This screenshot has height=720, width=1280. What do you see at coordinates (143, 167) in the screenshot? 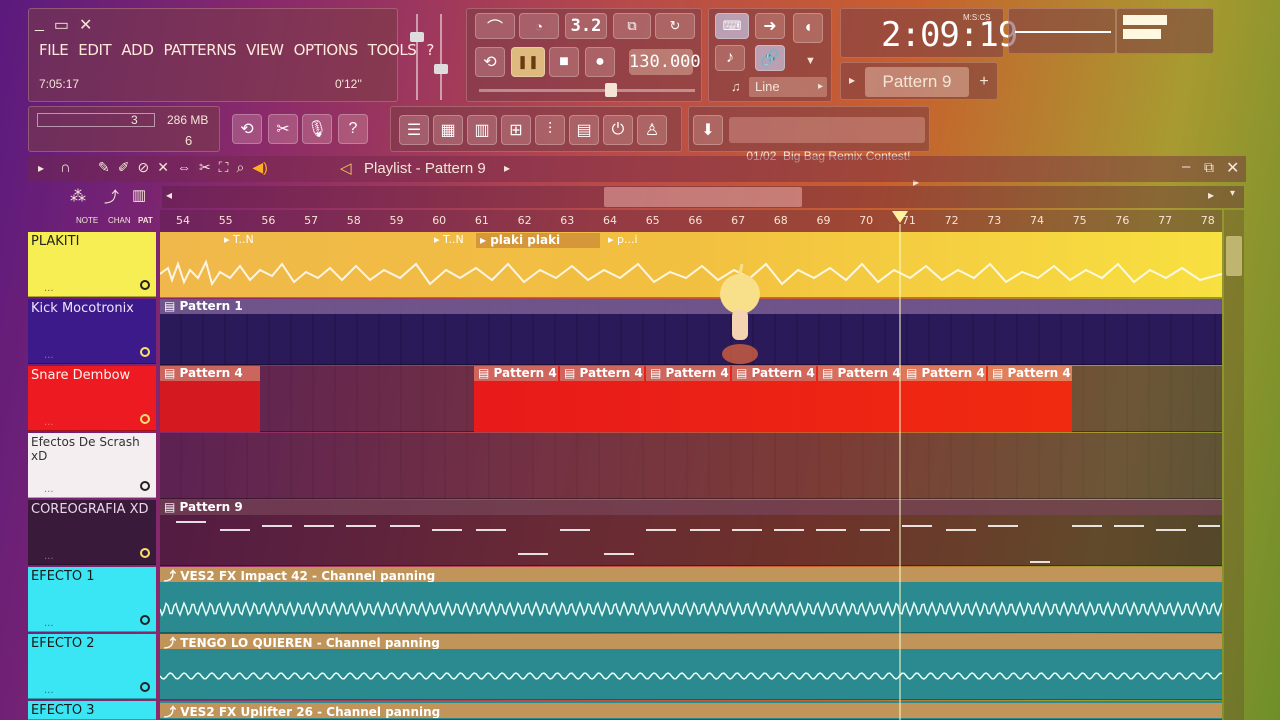
I see `delete-icon: ⊘` at bounding box center [143, 167].